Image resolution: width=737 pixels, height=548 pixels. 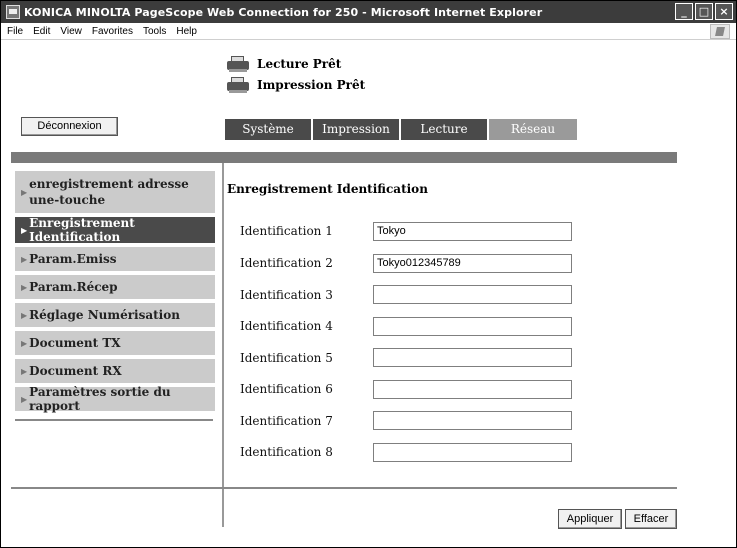 I want to click on windows-logo-icon, so click(x=720, y=31).